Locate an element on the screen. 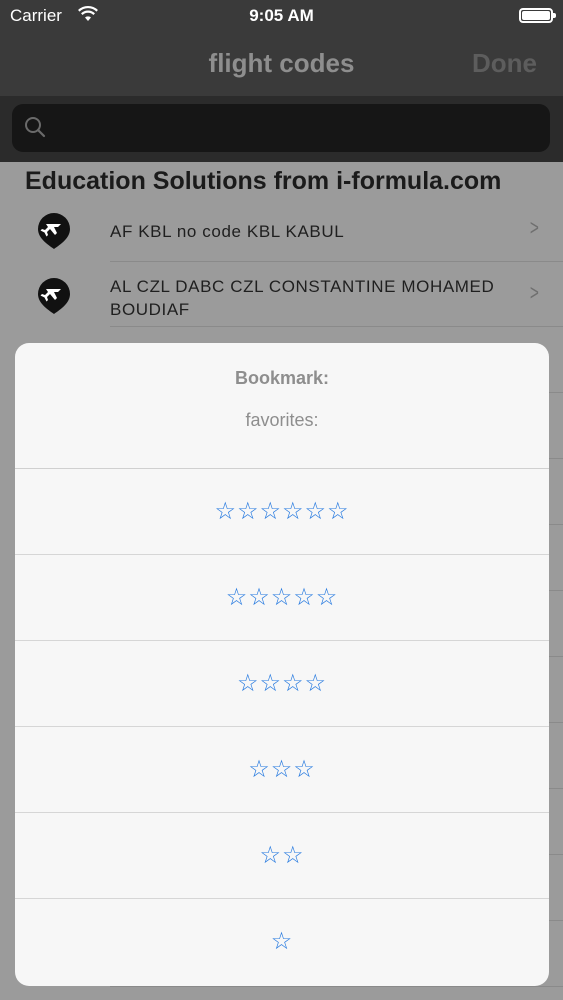 The height and width of the screenshot is (1000, 563). navigation-bar: flight codes Done is located at coordinates (281, 64).